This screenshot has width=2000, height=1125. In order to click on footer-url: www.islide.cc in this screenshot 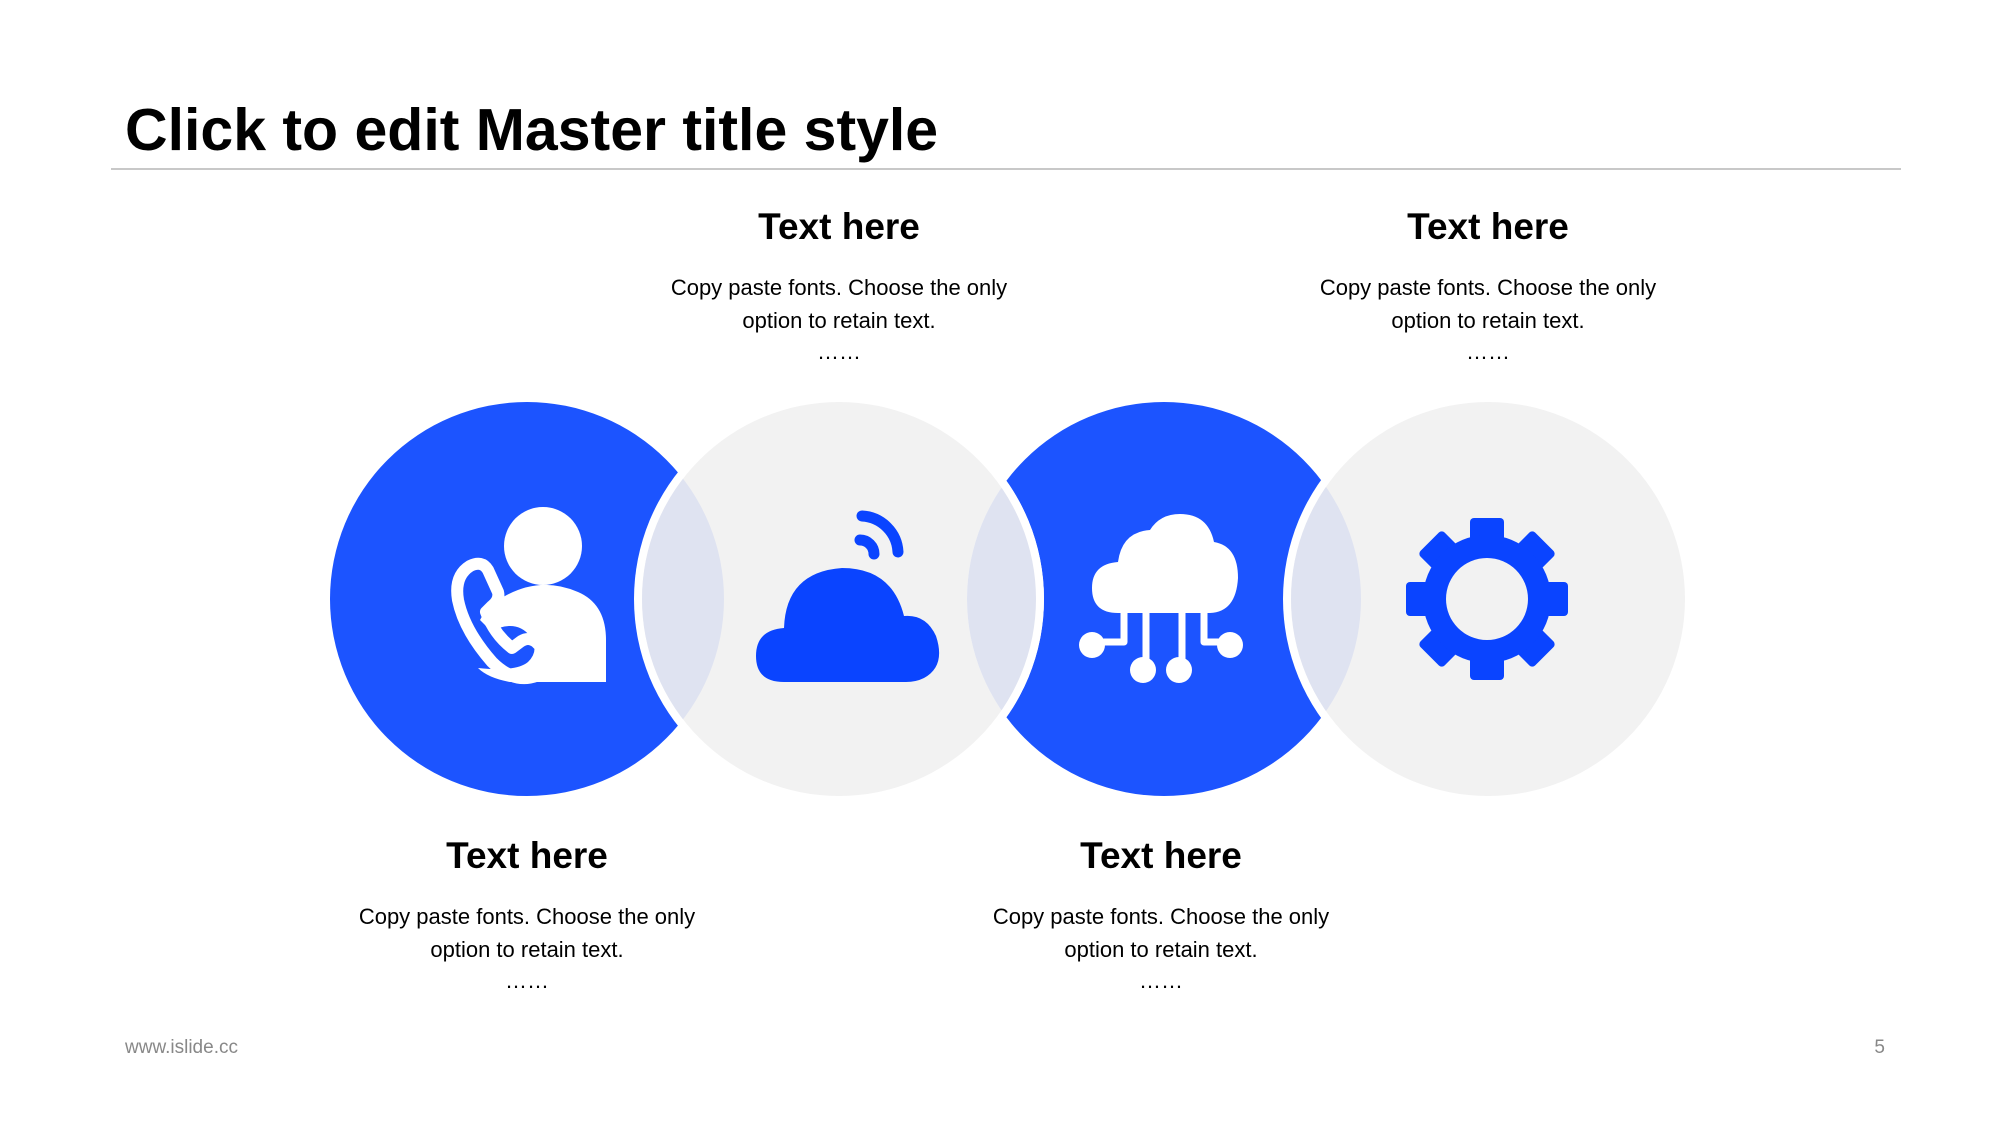, I will do `click(181, 1047)`.